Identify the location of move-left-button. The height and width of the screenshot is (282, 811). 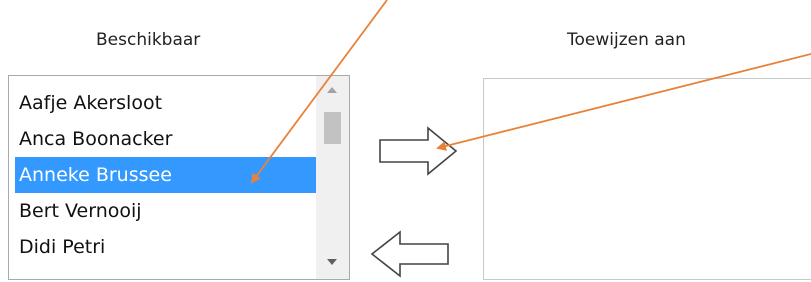
(409, 254).